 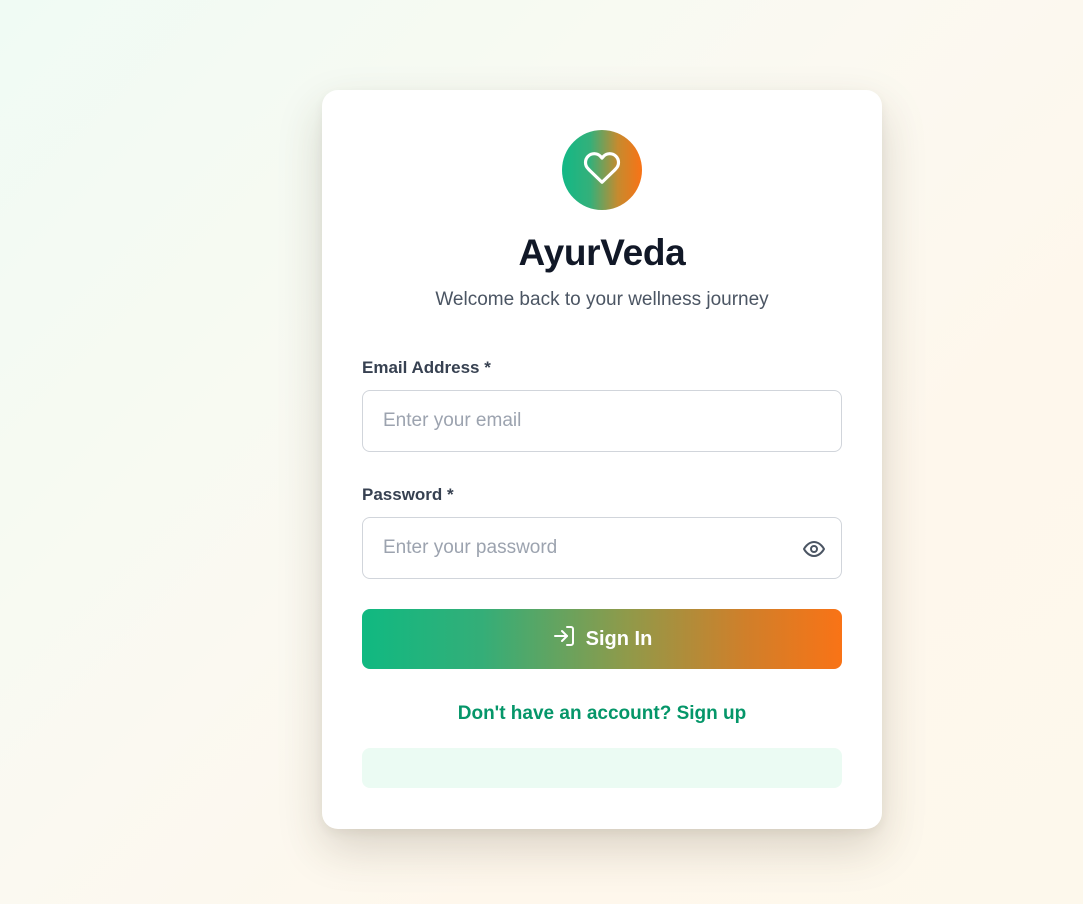 I want to click on password-label: Password *, so click(x=408, y=494).